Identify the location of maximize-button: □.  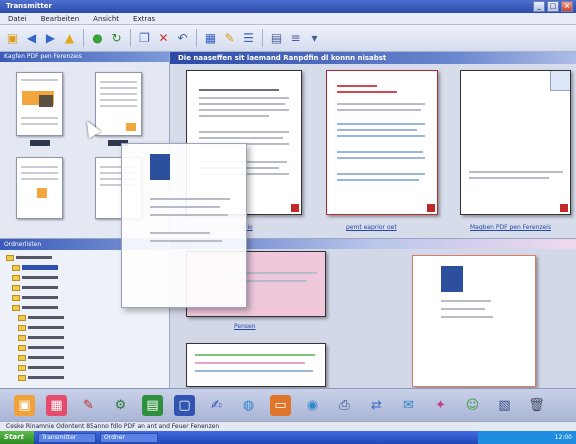
(553, 6).